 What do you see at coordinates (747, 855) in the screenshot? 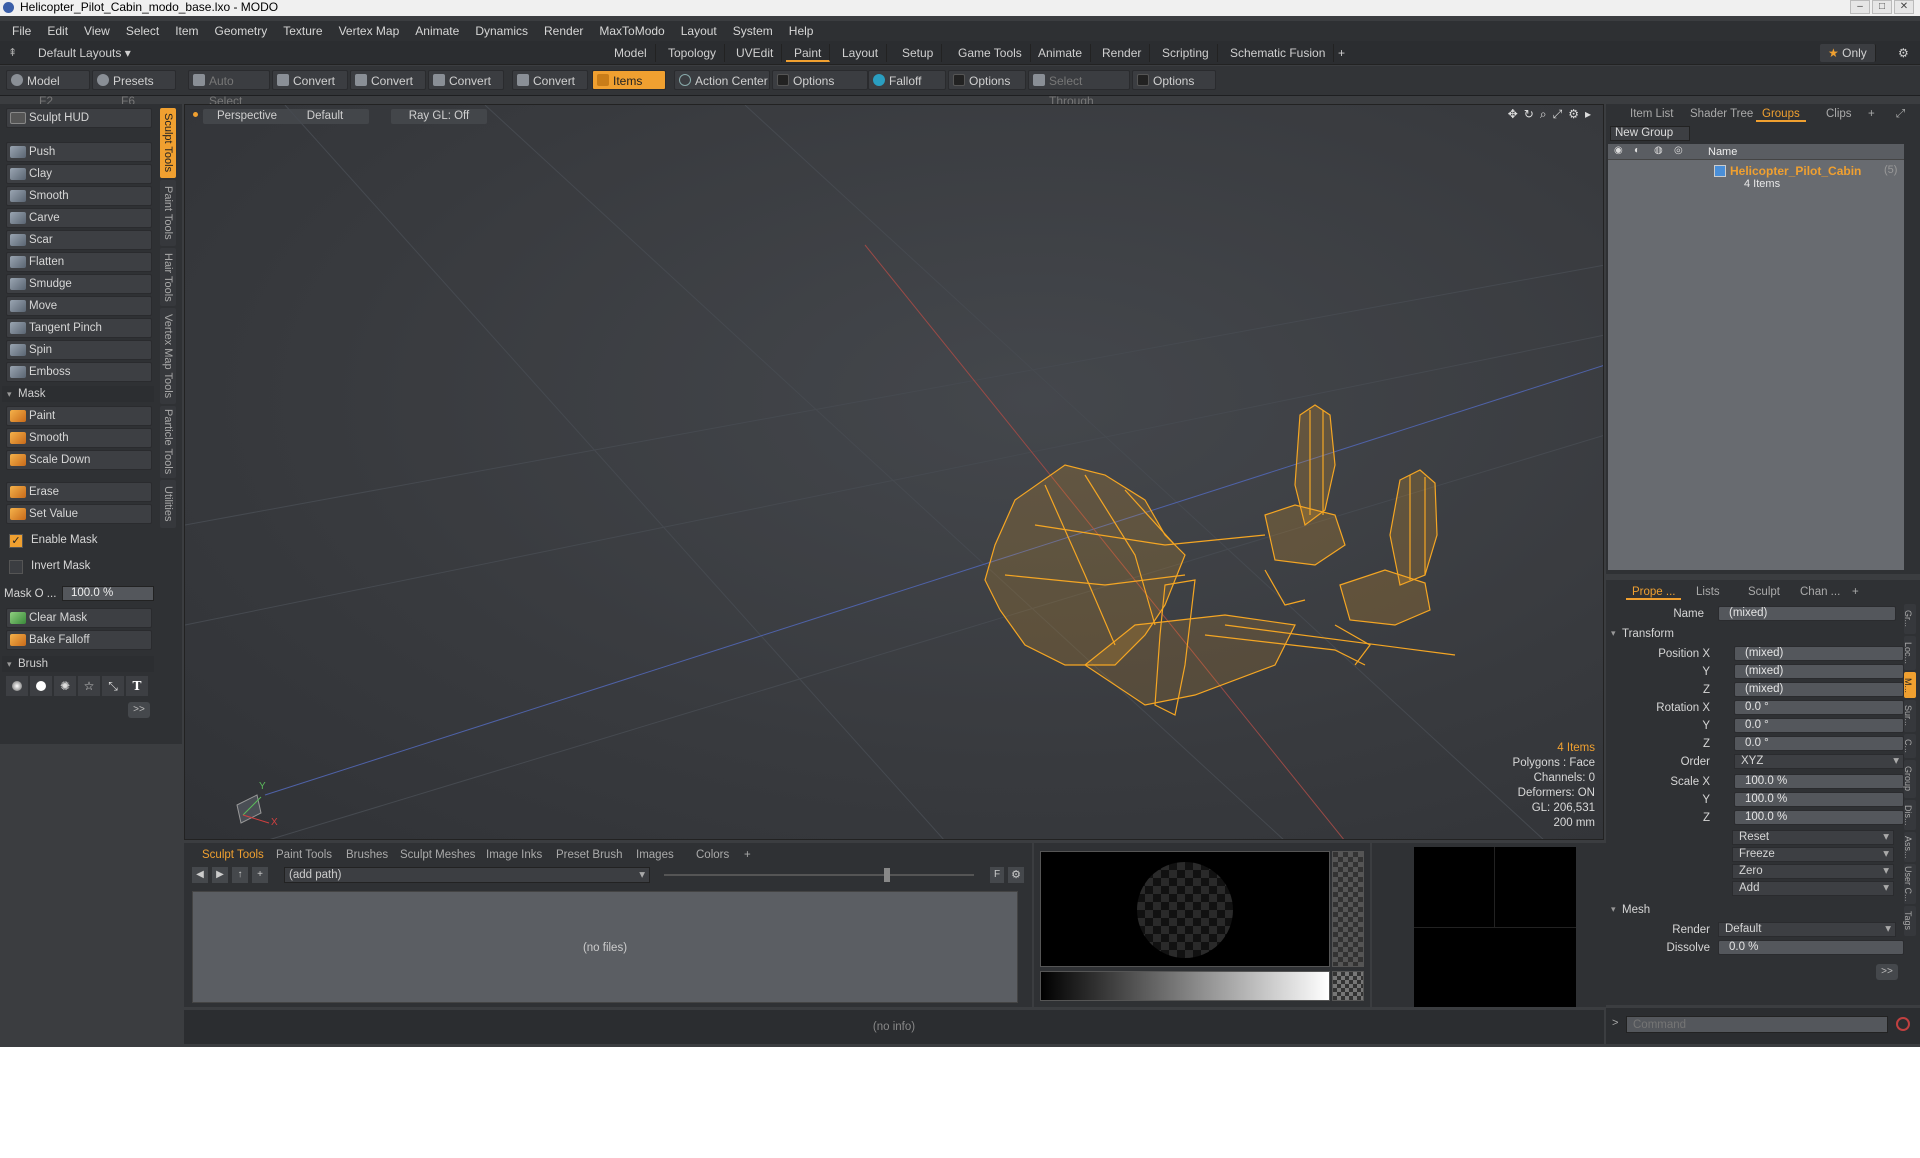
I see `add-bottom-tab-button: +` at bounding box center [747, 855].